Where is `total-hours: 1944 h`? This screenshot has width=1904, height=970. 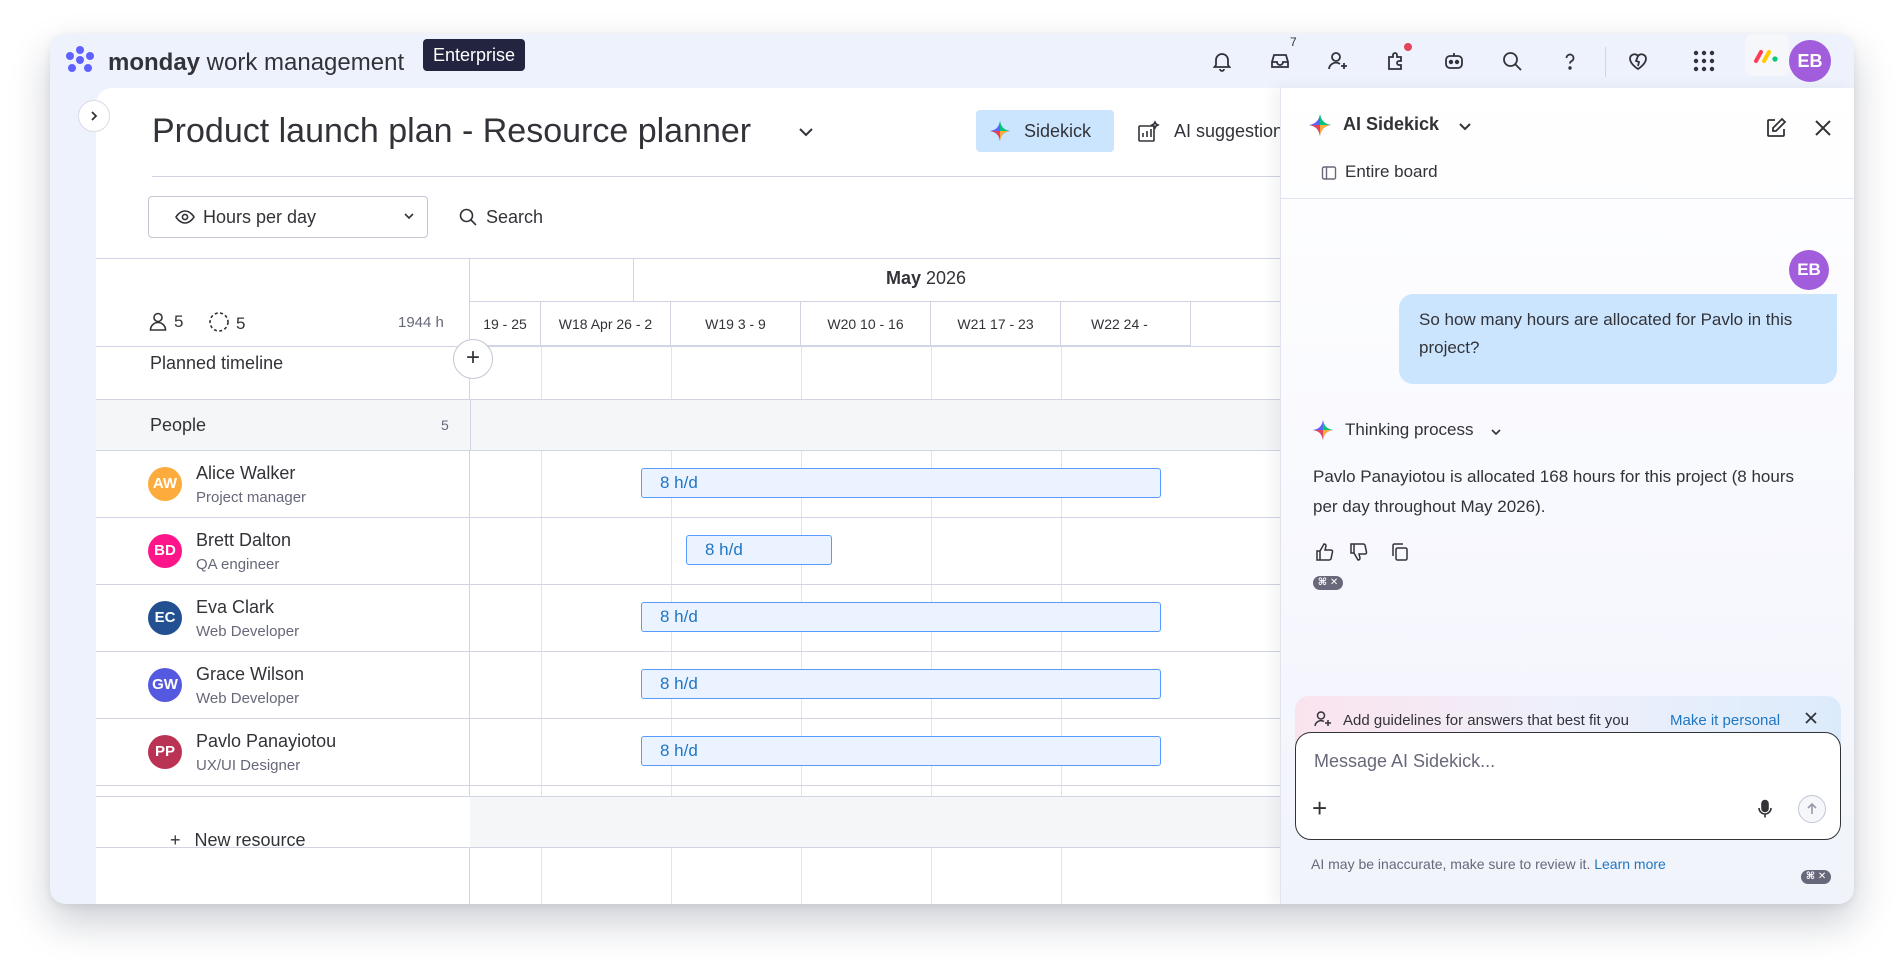 total-hours: 1944 h is located at coordinates (421, 322).